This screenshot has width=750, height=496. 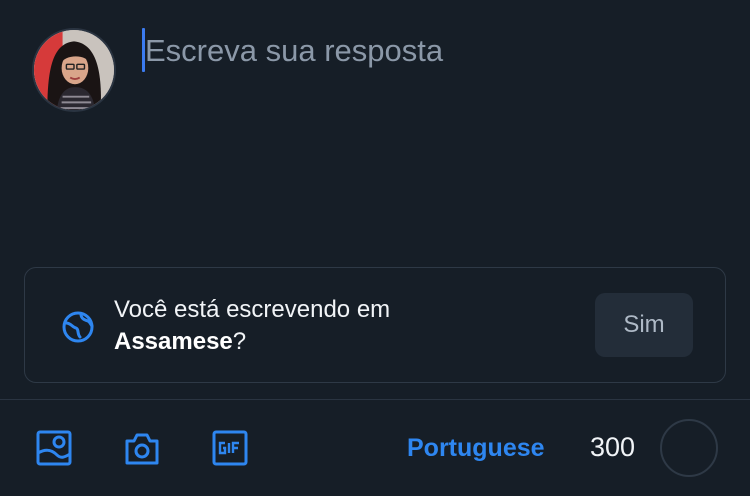 What do you see at coordinates (54, 448) in the screenshot?
I see `image-icon` at bounding box center [54, 448].